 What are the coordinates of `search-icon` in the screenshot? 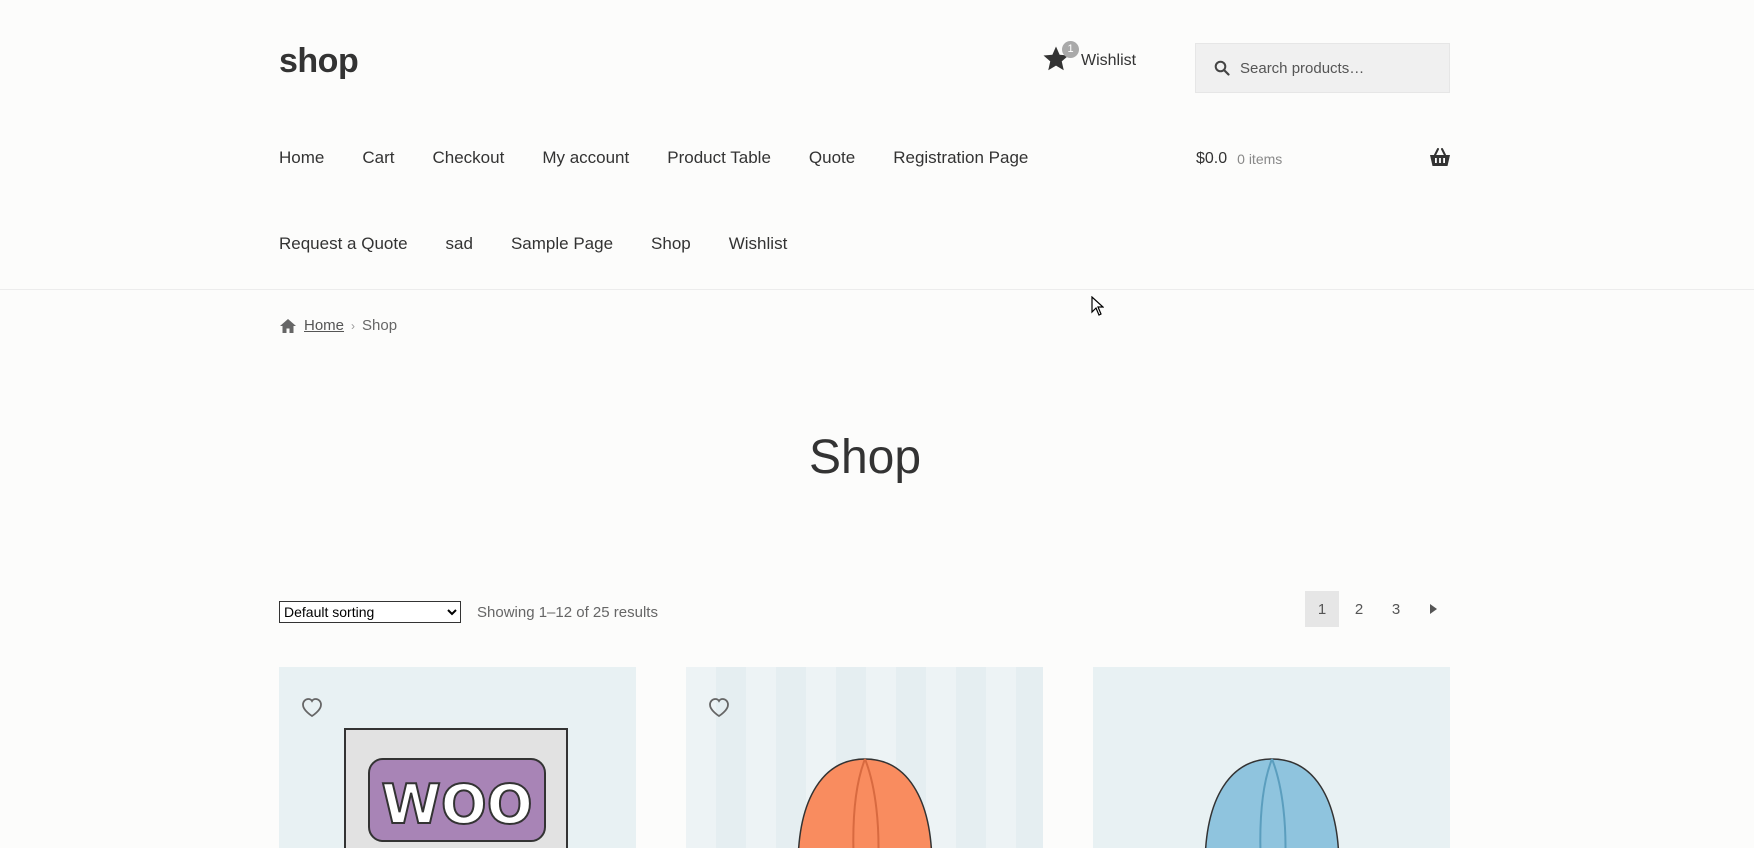 It's located at (1222, 68).